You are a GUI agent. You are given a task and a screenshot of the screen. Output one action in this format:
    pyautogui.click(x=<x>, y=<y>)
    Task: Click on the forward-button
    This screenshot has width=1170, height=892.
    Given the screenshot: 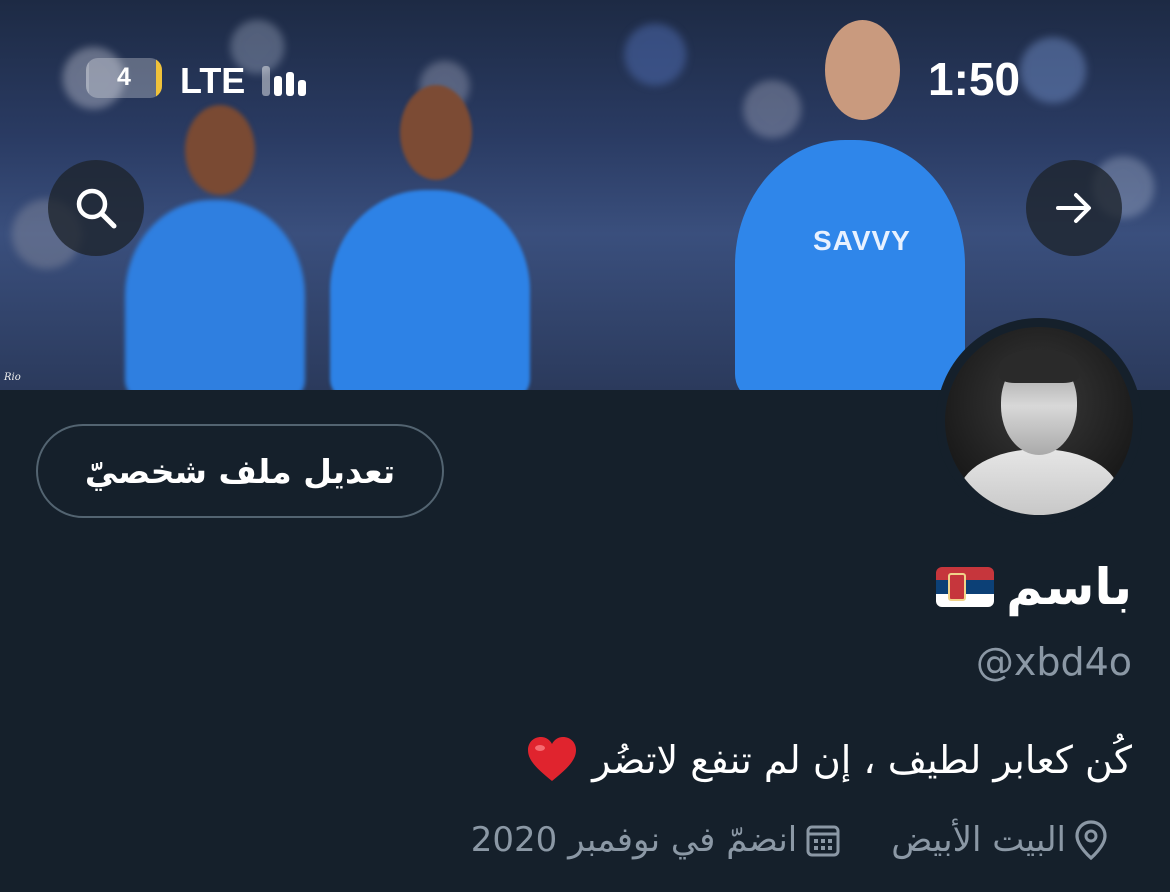 What is the action you would take?
    pyautogui.click(x=1074, y=208)
    